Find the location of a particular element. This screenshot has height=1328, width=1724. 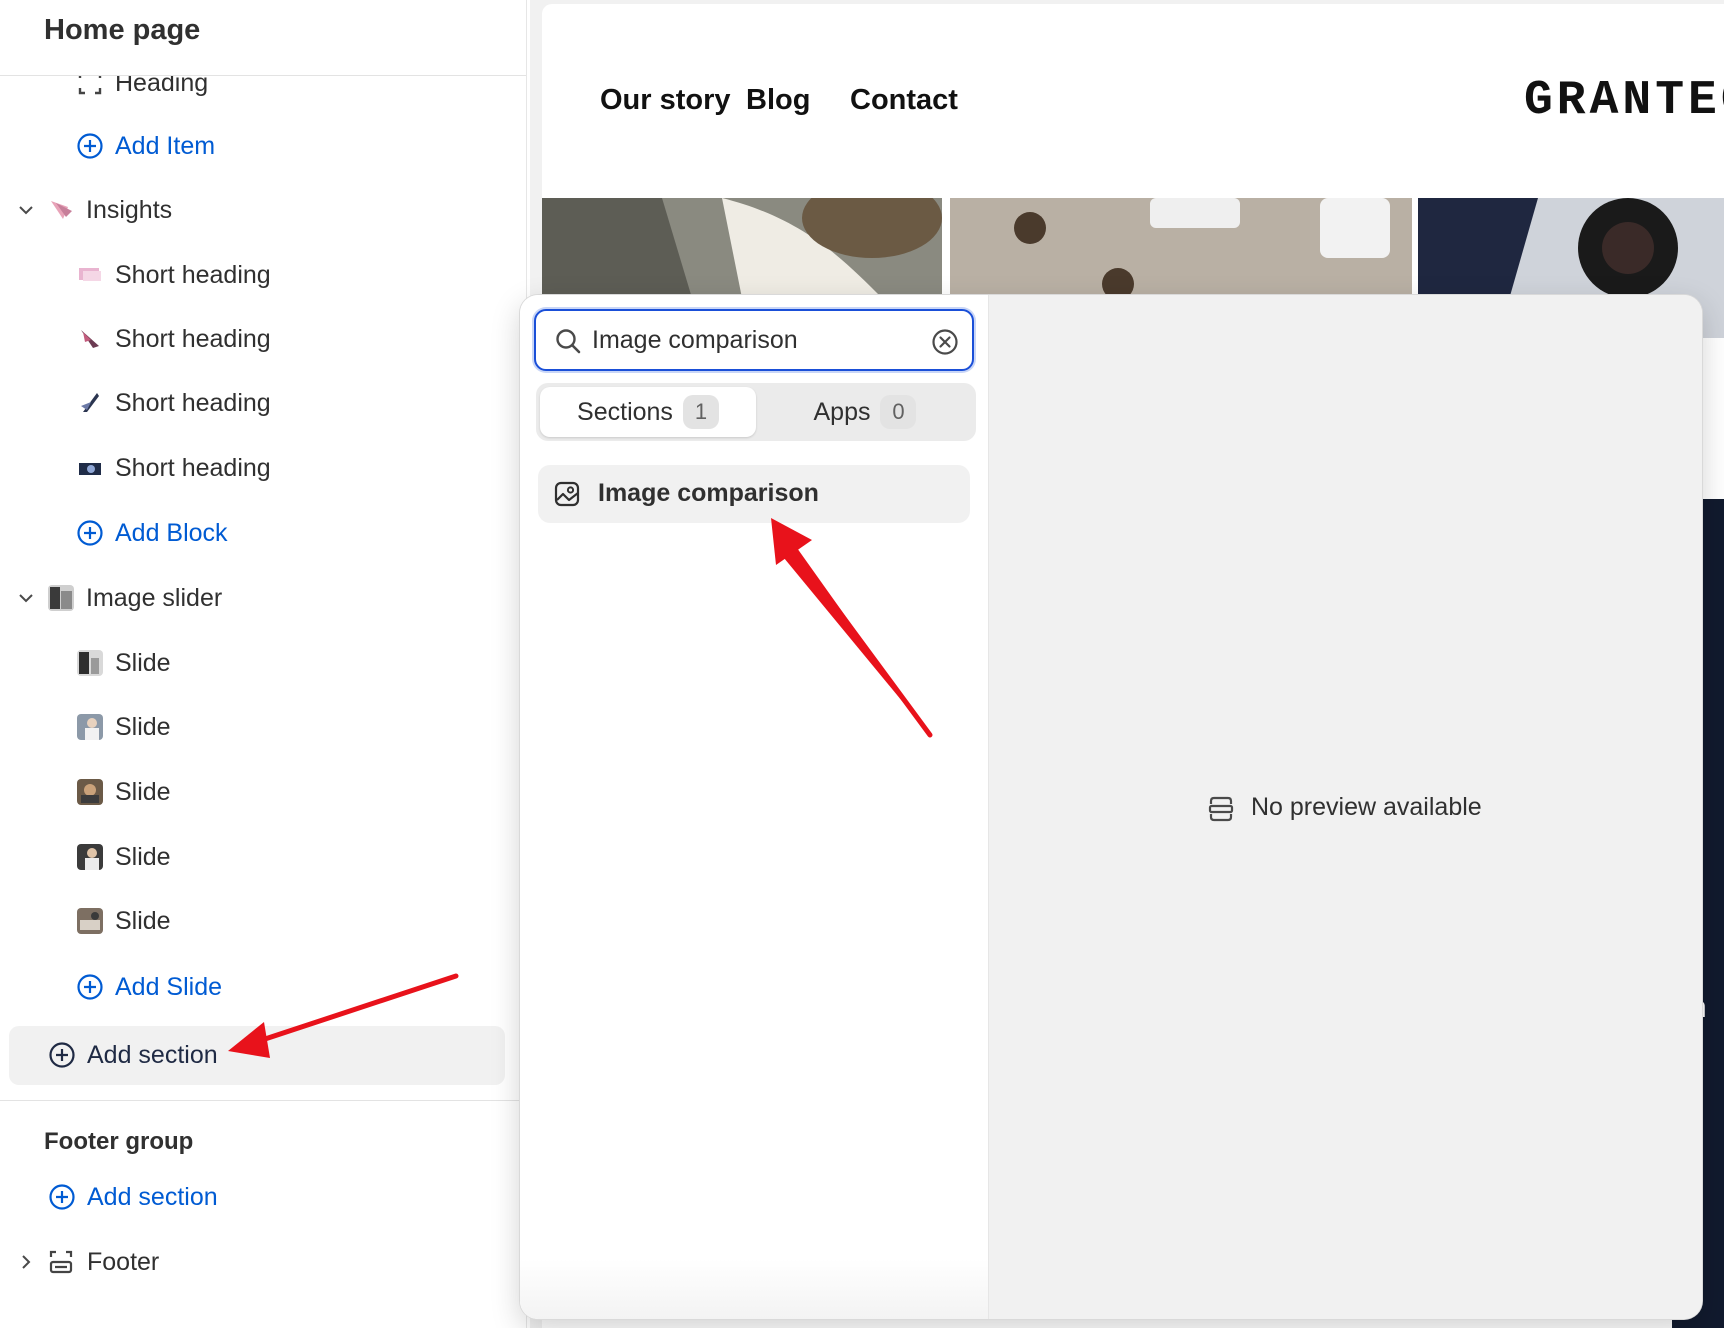

nav-link-contact: Contact is located at coordinates (904, 100).